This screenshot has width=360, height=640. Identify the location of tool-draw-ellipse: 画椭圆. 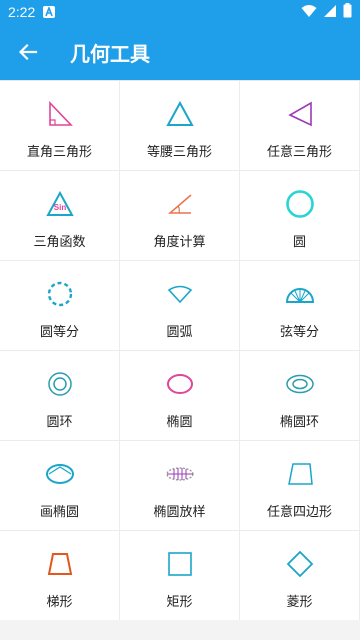
(60, 486).